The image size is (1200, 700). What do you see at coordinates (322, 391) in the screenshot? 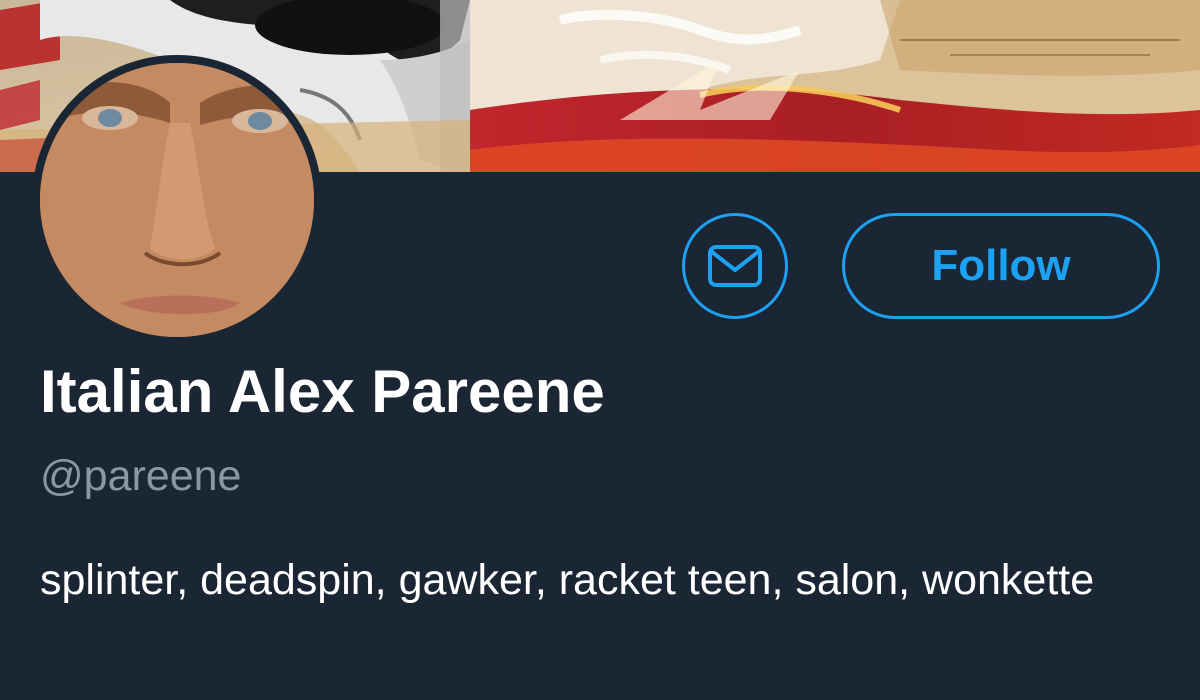
I see `display-name: Italian Alex Pareene` at bounding box center [322, 391].